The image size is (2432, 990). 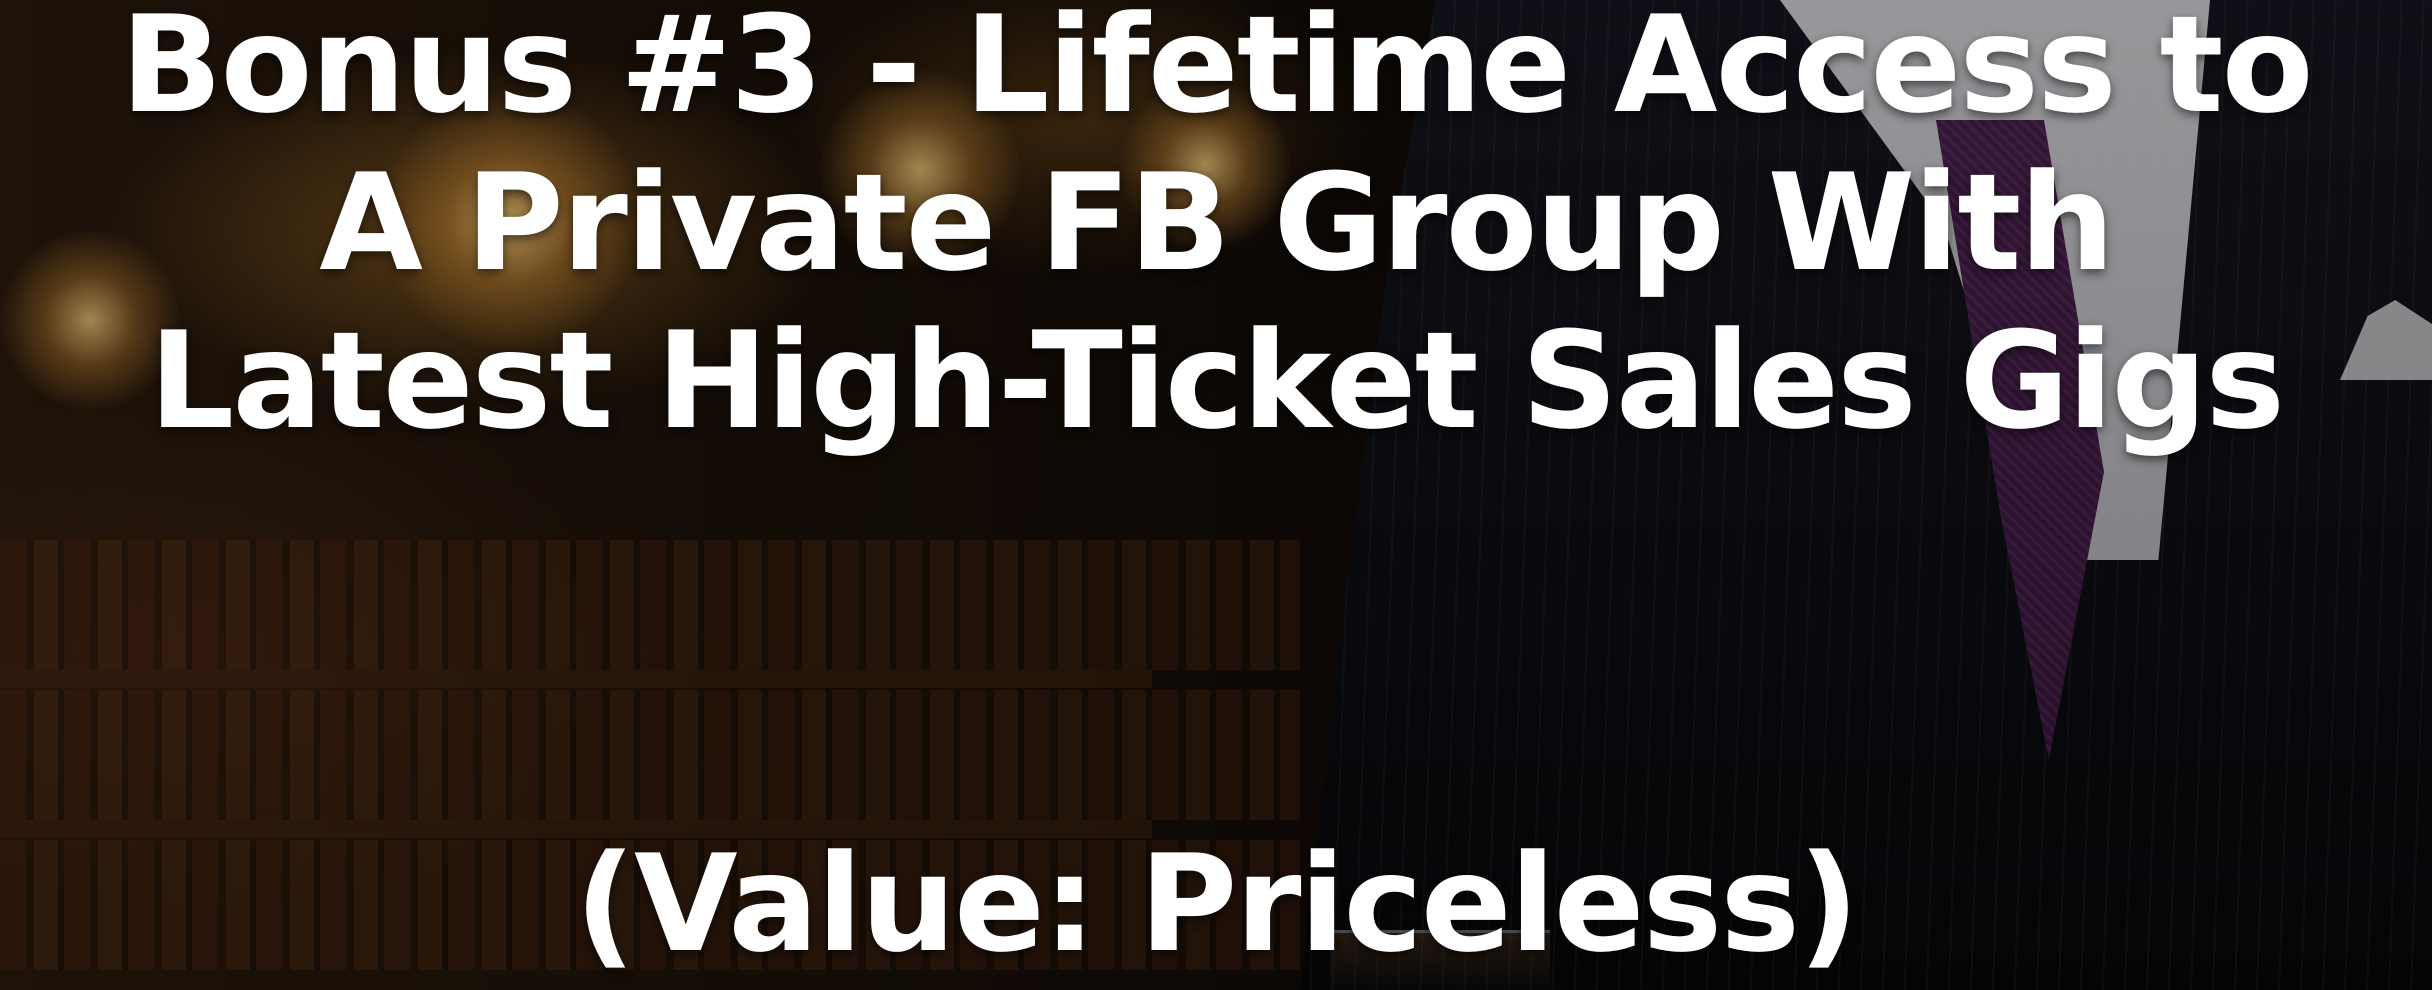 I want to click on headline-line-3: Latest High-Ticket Sales Gigs, so click(x=1216, y=381).